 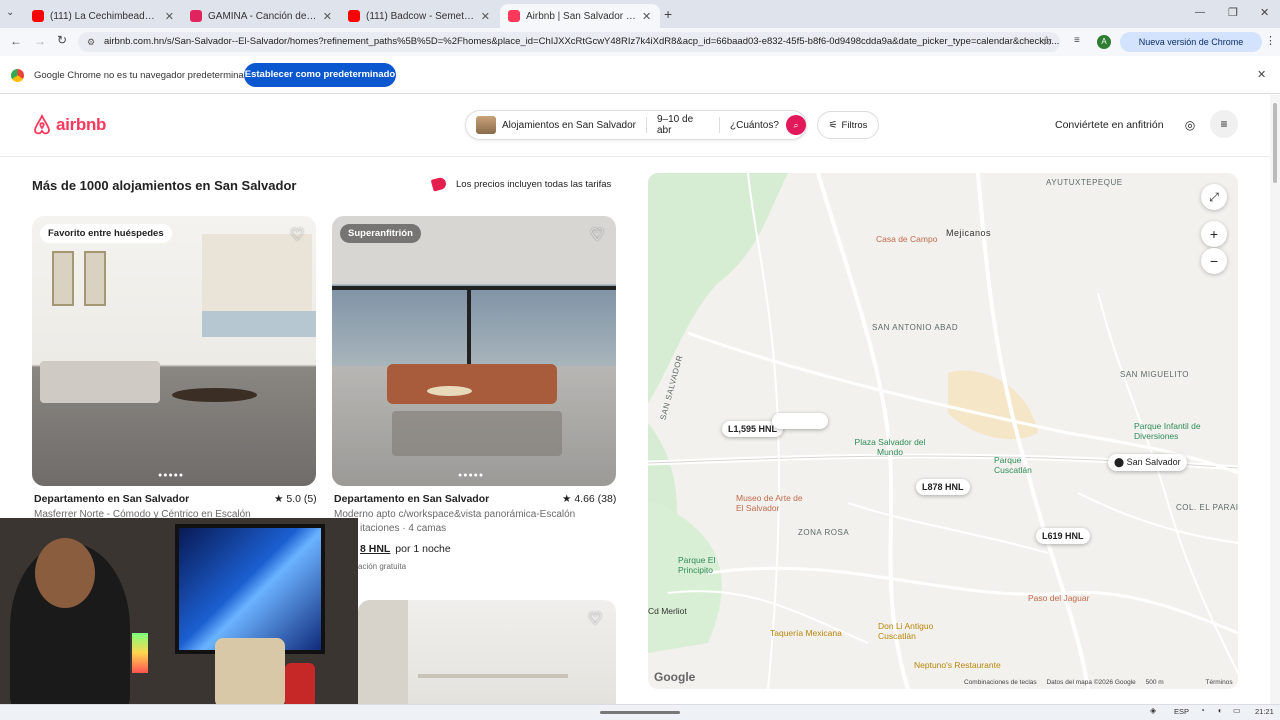 What do you see at coordinates (486, 125) in the screenshot?
I see `house-icon` at bounding box center [486, 125].